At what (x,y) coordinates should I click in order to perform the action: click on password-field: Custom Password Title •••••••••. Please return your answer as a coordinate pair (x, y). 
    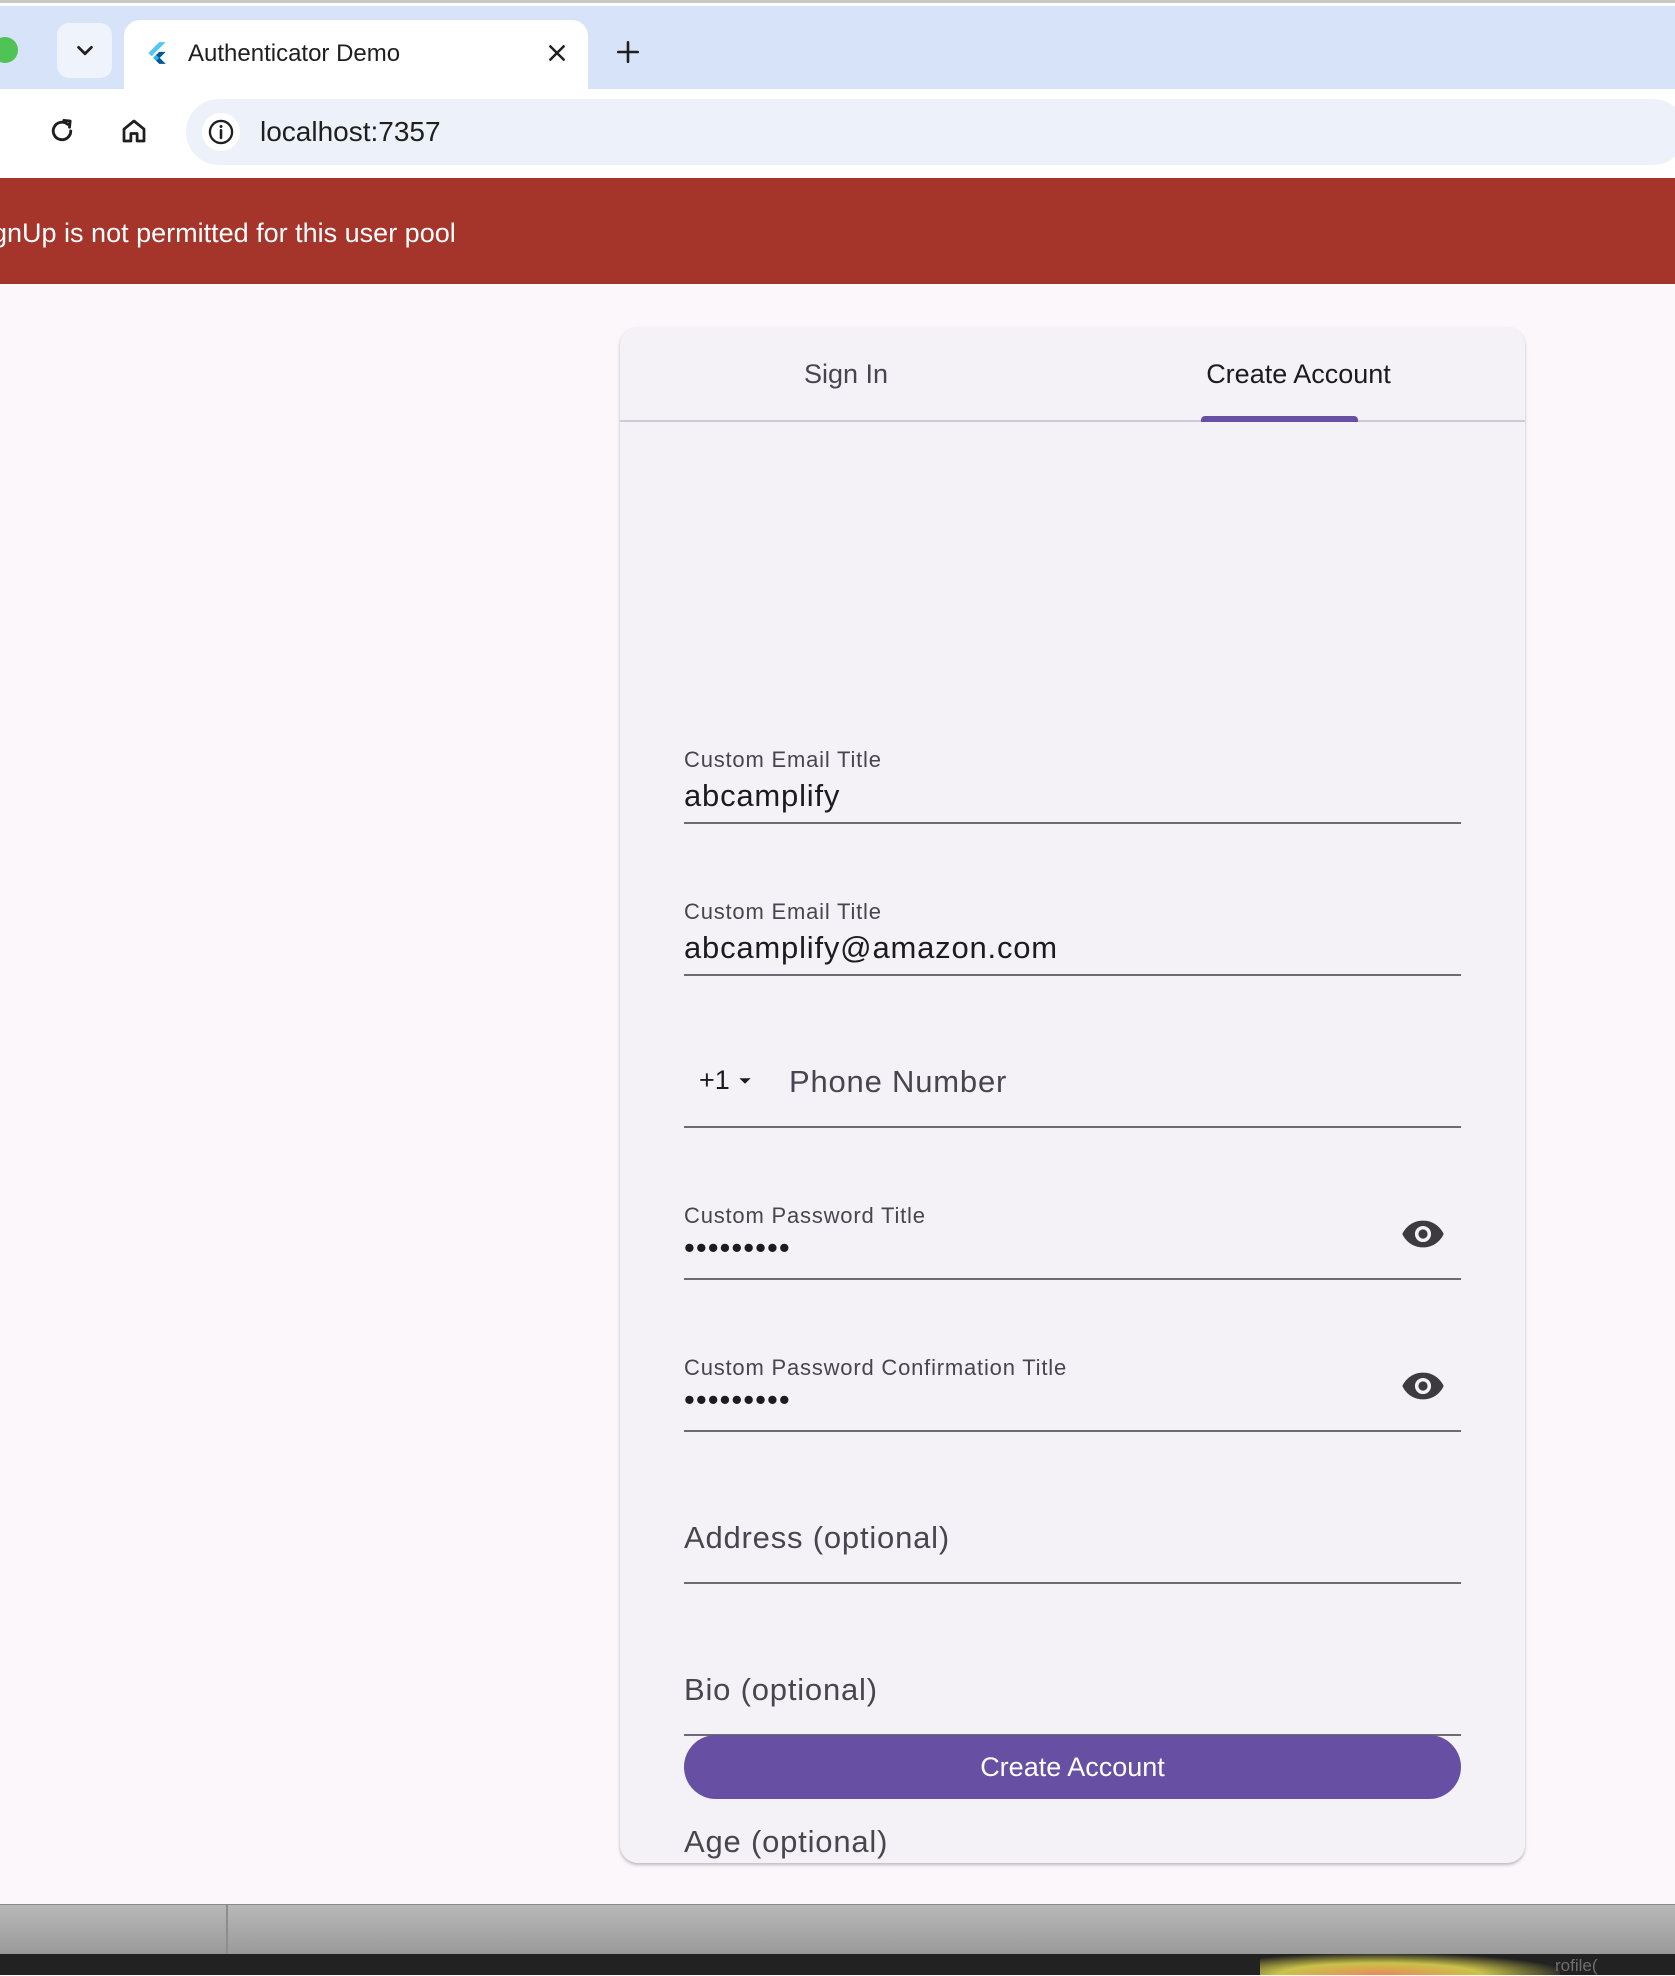
    Looking at the image, I should click on (1072, 1230).